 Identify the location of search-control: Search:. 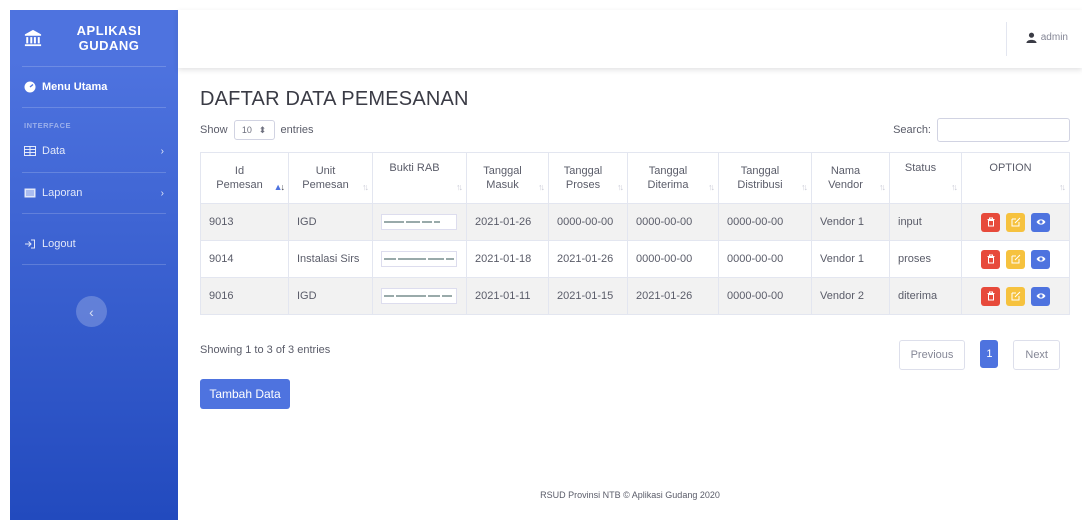
(981, 130).